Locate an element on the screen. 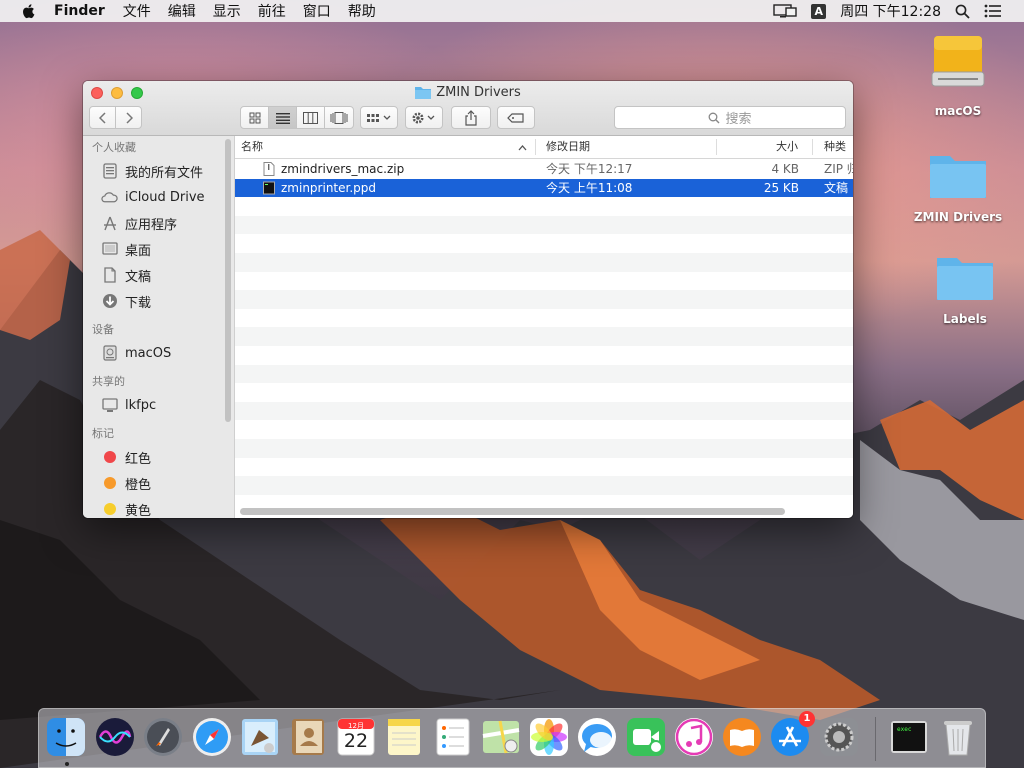 The width and height of the screenshot is (1024, 768). menubar-clock: 周四 下午12:28 is located at coordinates (890, 11).